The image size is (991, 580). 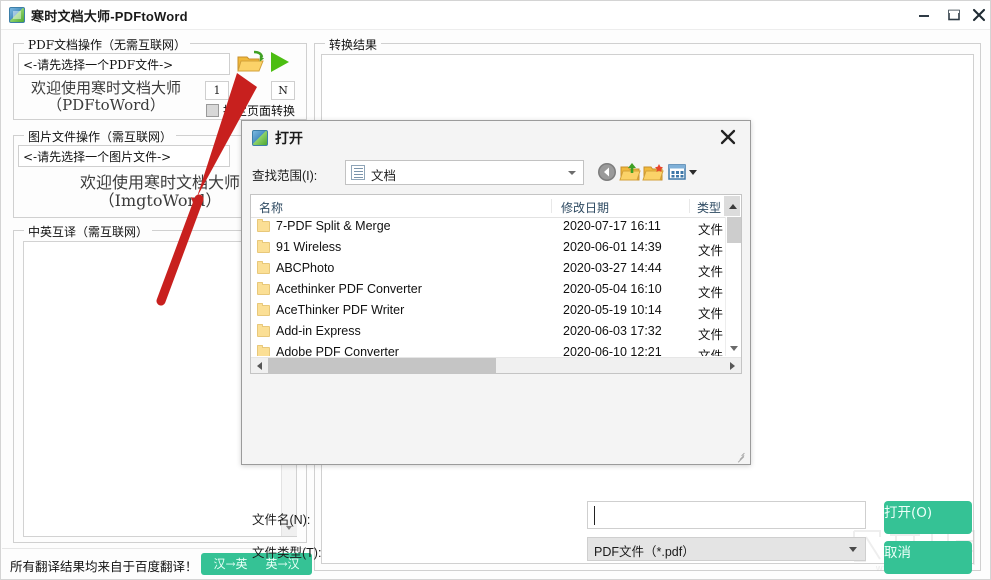 I want to click on views-icon, so click(x=683, y=172).